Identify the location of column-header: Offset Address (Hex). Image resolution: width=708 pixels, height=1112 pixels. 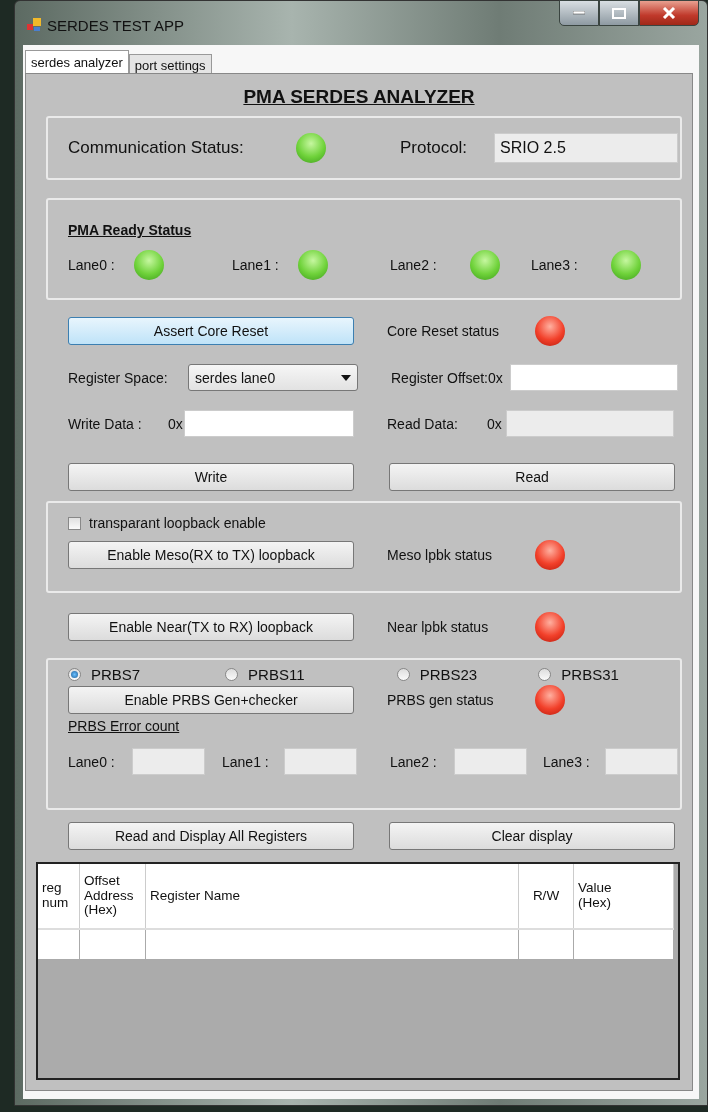
(113, 896).